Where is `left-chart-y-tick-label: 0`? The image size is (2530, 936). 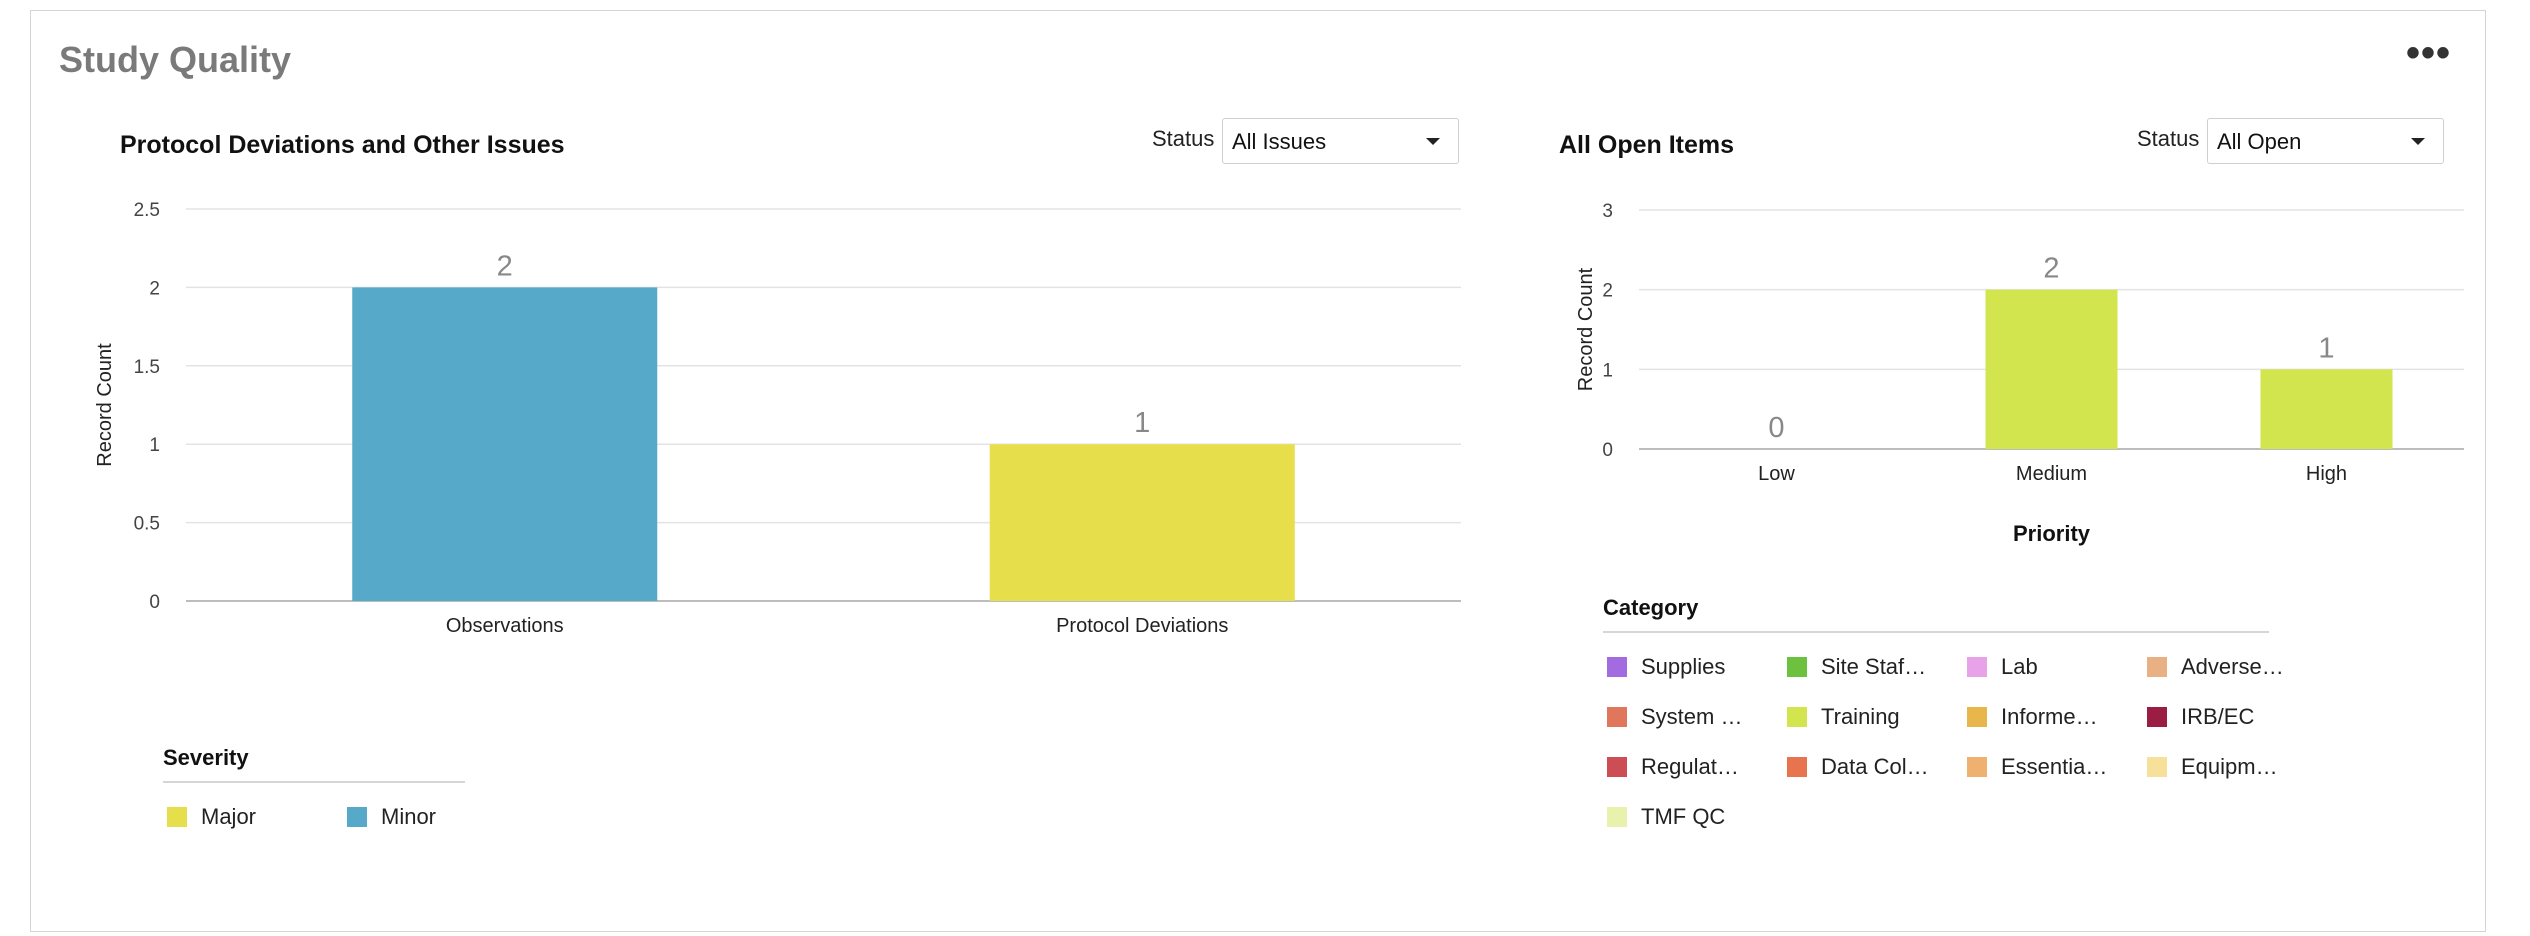
left-chart-y-tick-label: 0 is located at coordinates (154, 602).